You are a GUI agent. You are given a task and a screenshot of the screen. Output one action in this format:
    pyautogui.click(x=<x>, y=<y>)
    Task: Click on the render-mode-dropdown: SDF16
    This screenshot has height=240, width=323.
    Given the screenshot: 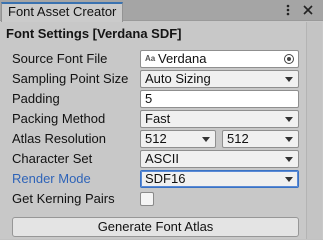 What is the action you would take?
    pyautogui.click(x=219, y=179)
    